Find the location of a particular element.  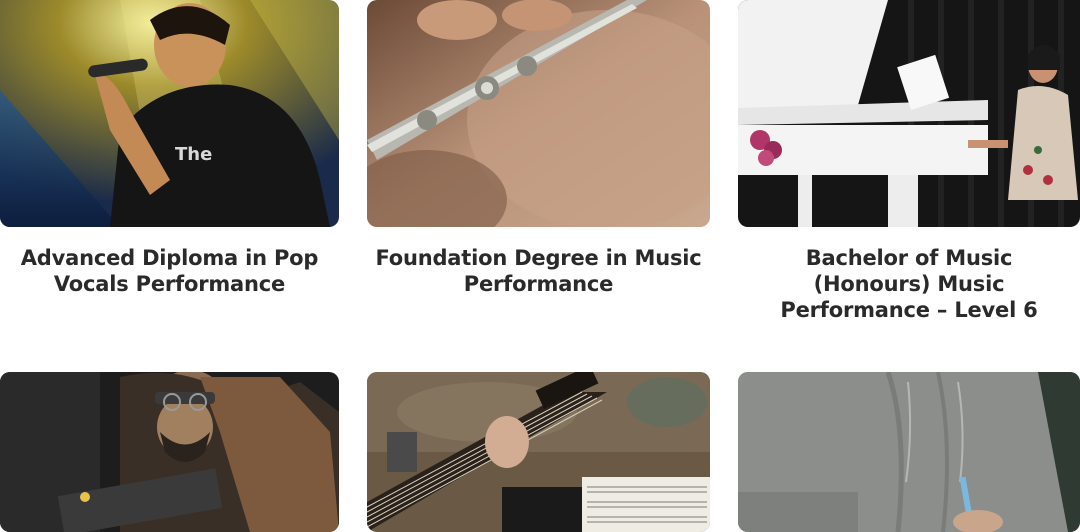

guitar-sheet-music-photo is located at coordinates (538, 452).